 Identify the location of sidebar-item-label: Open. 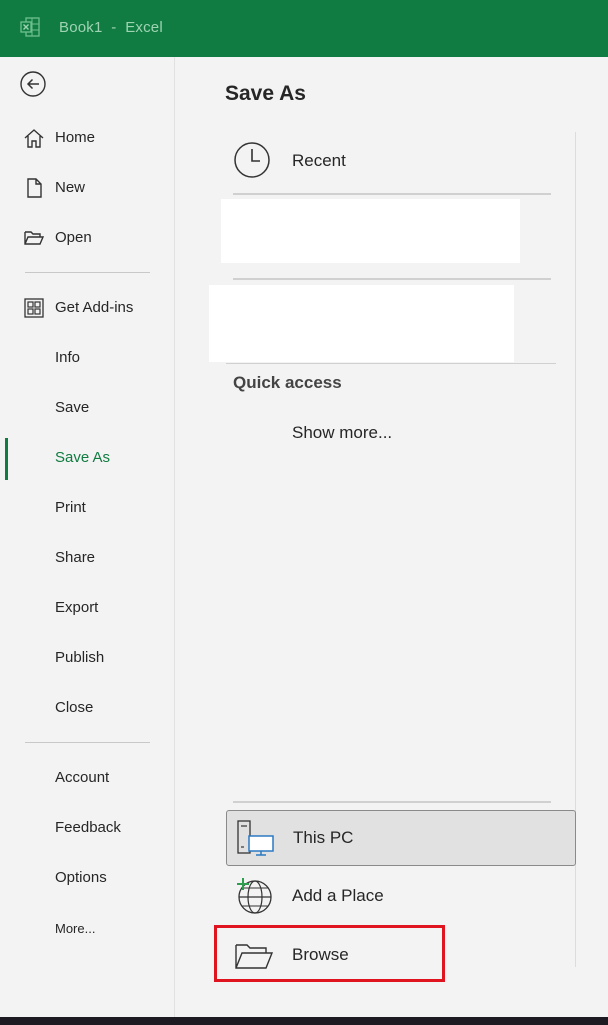
(73, 237).